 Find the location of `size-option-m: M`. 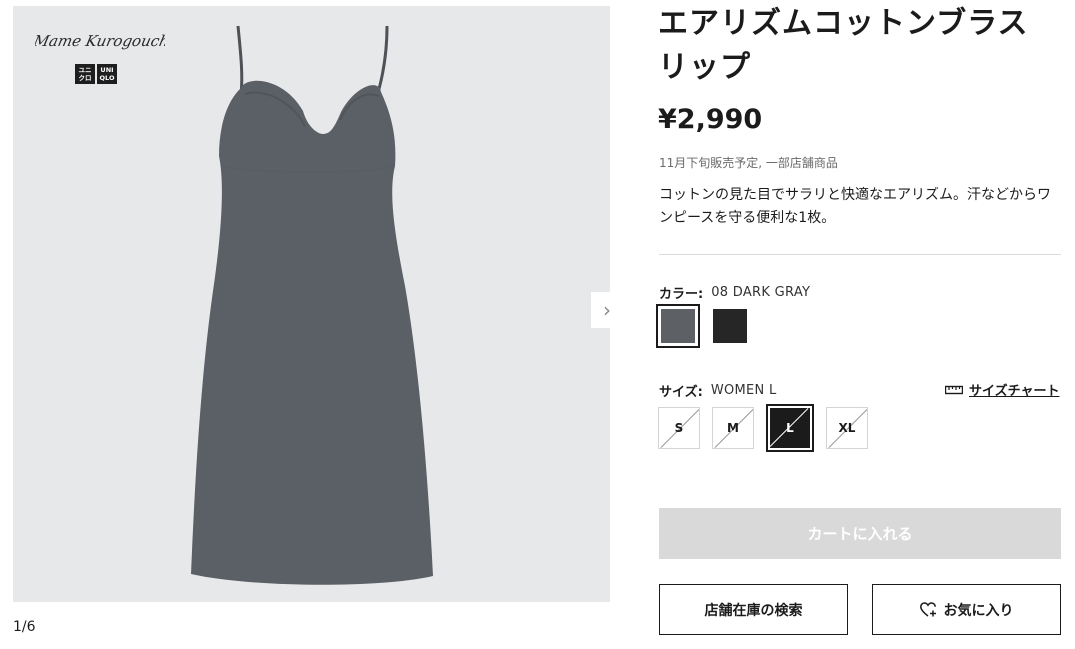

size-option-m: M is located at coordinates (733, 428).